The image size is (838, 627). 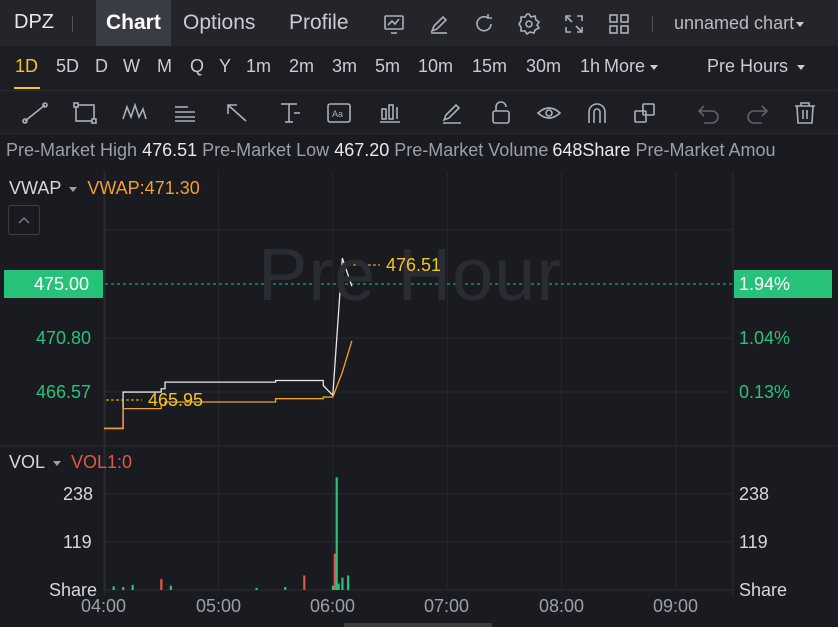 I want to click on timeframe-30m: 30m, so click(x=543, y=66).